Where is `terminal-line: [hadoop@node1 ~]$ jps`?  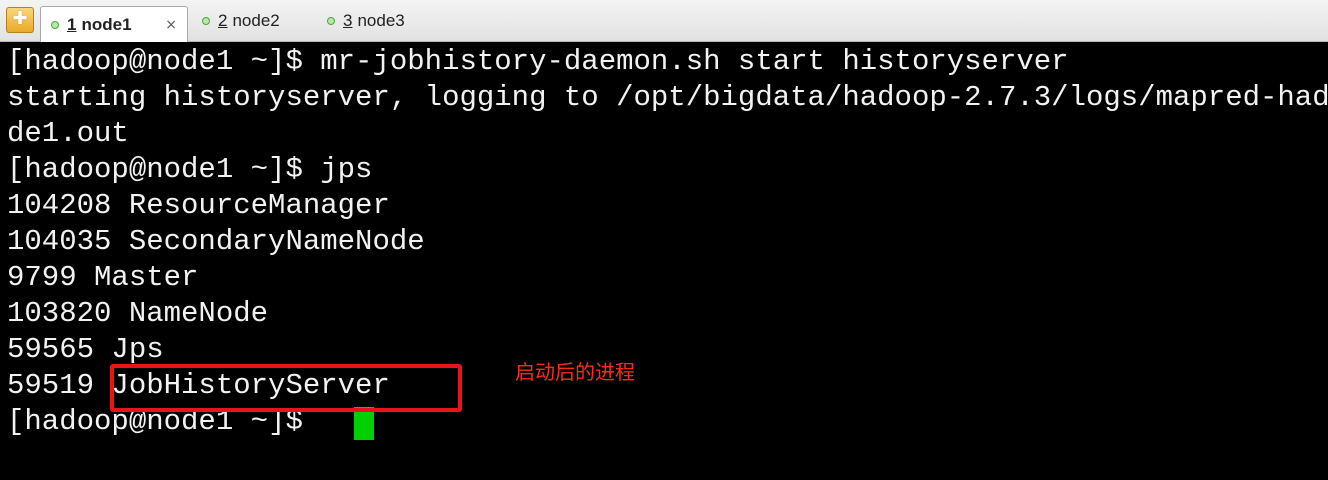
terminal-line: [hadoop@node1 ~]$ jps is located at coordinates (190, 169).